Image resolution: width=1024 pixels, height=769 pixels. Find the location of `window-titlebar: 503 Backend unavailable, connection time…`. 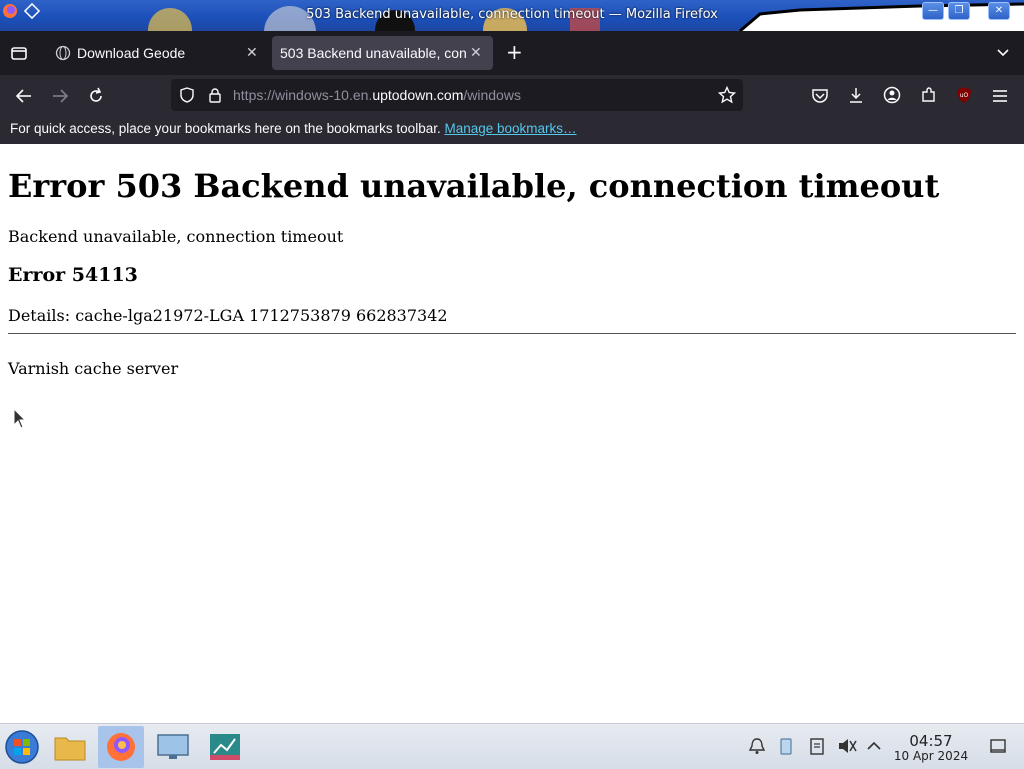

window-titlebar: 503 Backend unavailable, connection time… is located at coordinates (512, 15).